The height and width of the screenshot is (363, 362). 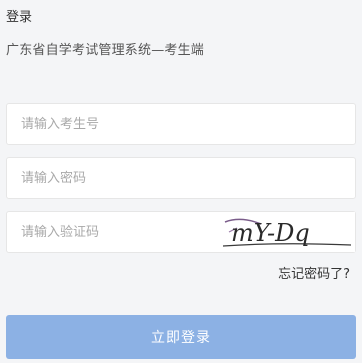 What do you see at coordinates (19, 17) in the screenshot?
I see `page-title: 登录` at bounding box center [19, 17].